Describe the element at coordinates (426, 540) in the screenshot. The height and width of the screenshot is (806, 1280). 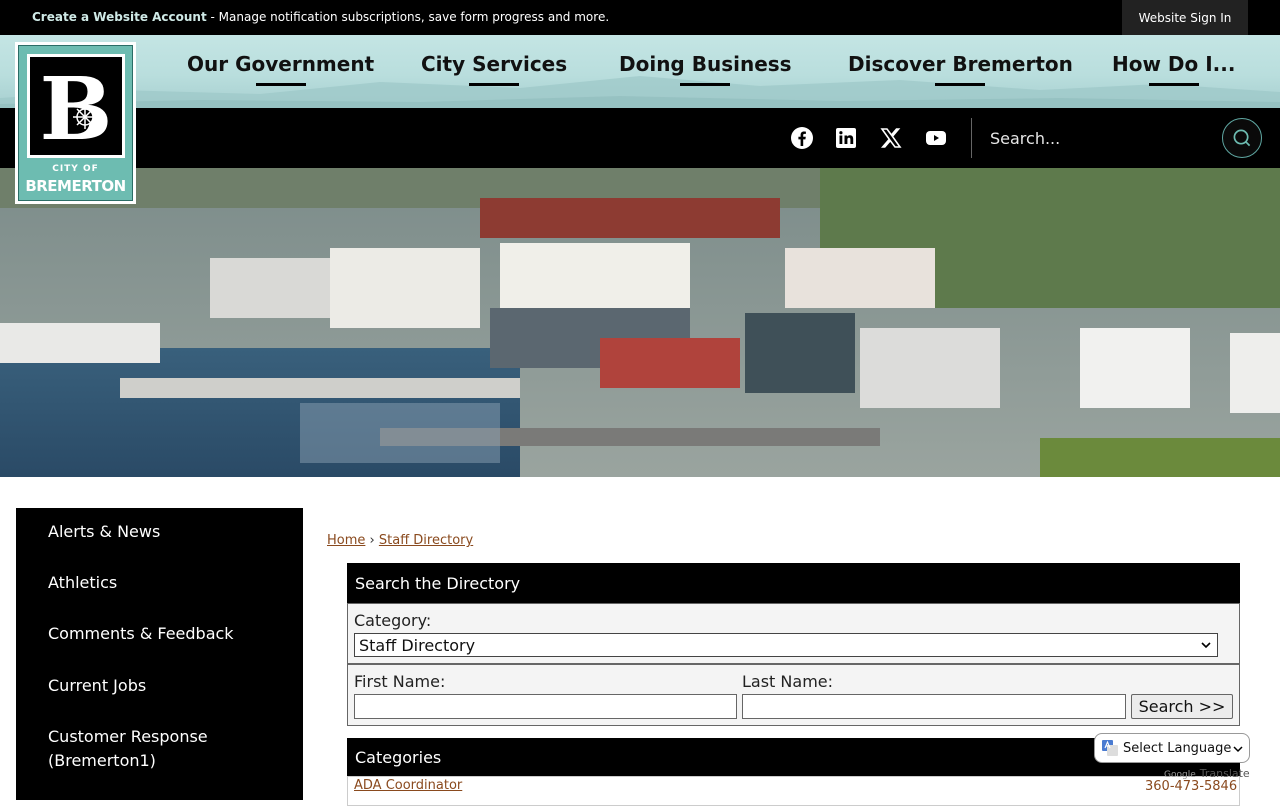
I see `breadcrumb-staff-directory: Staff Directory` at that location.